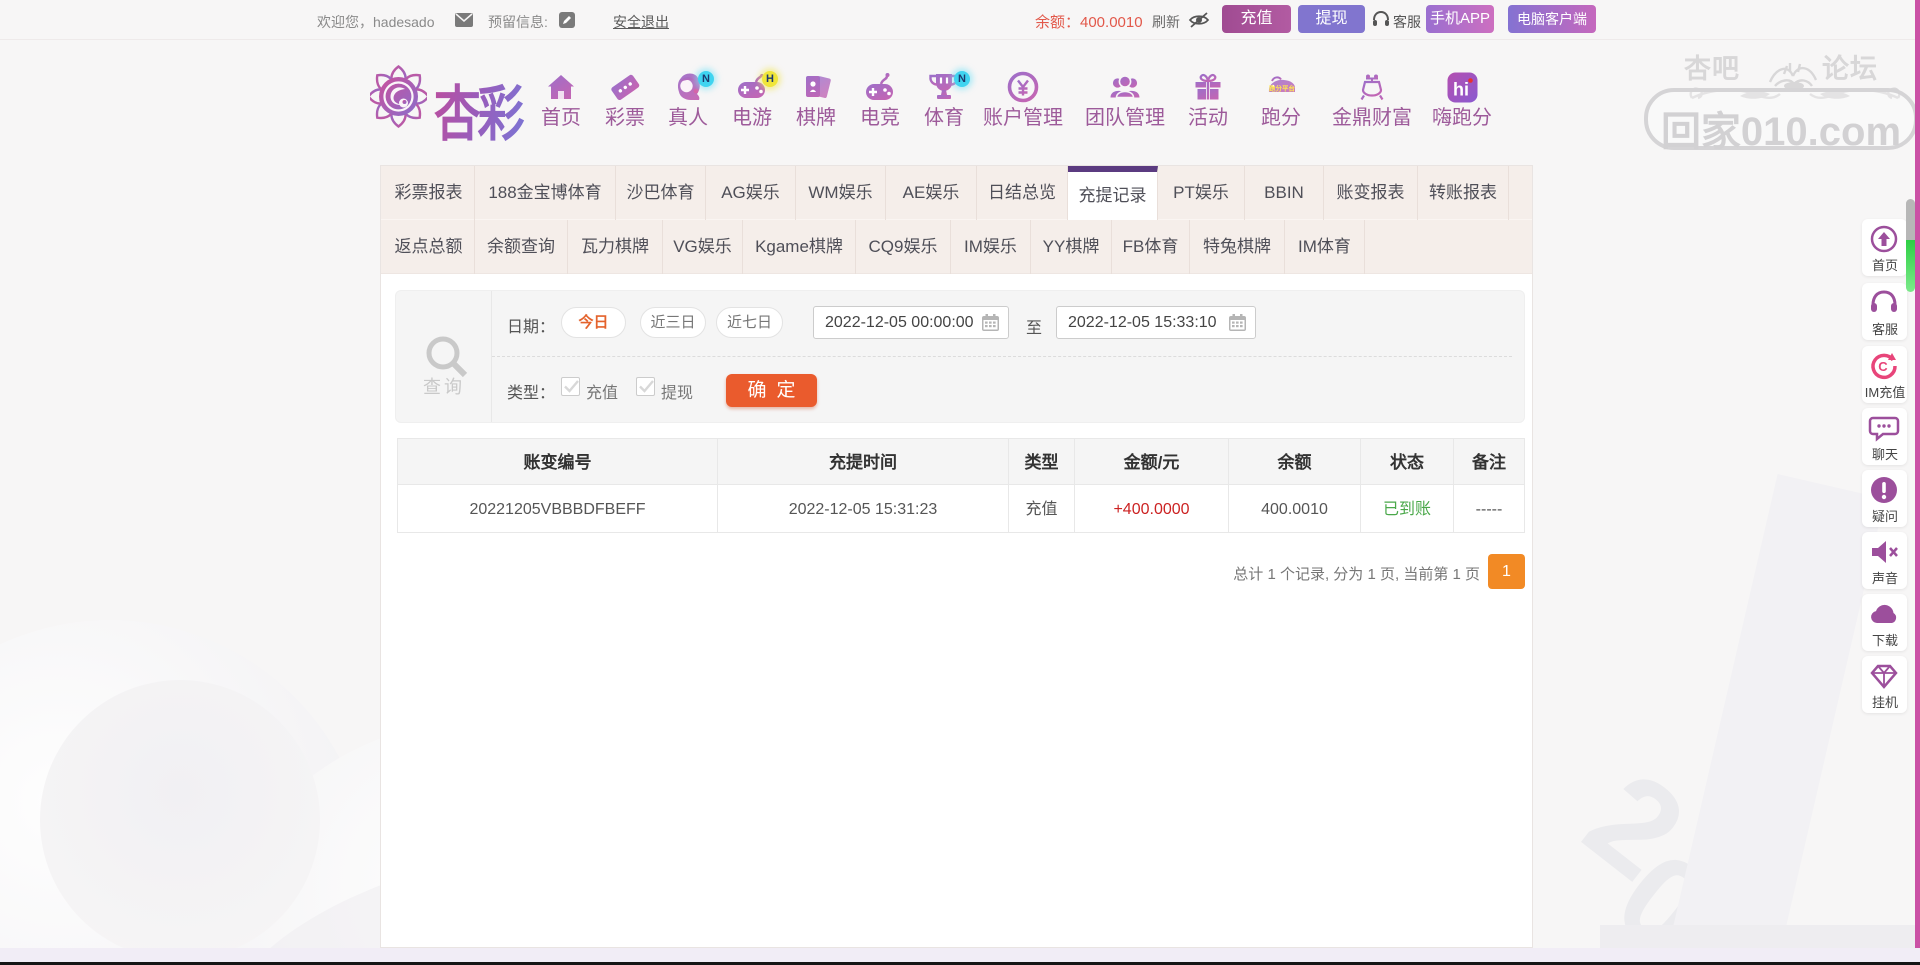 The height and width of the screenshot is (965, 1920). Describe the element at coordinates (1461, 90) in the screenshot. I see `svg-text: hi` at that location.